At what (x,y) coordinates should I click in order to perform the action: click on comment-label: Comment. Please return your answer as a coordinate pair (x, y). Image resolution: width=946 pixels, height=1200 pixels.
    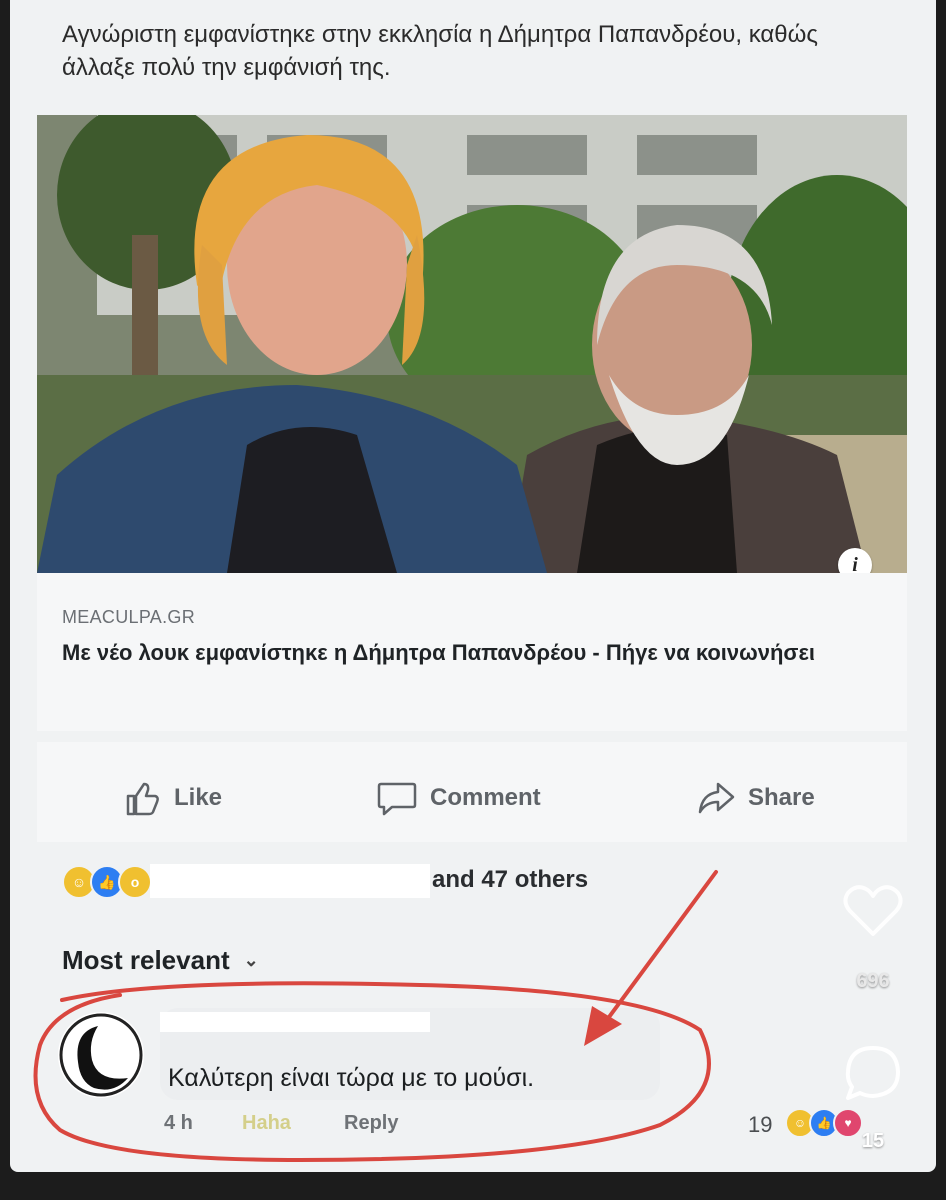
    Looking at the image, I should click on (485, 797).